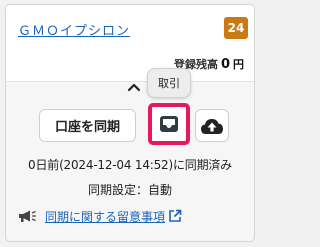  I want to click on sync-setting-text: 同期設定：自動, so click(129, 190).